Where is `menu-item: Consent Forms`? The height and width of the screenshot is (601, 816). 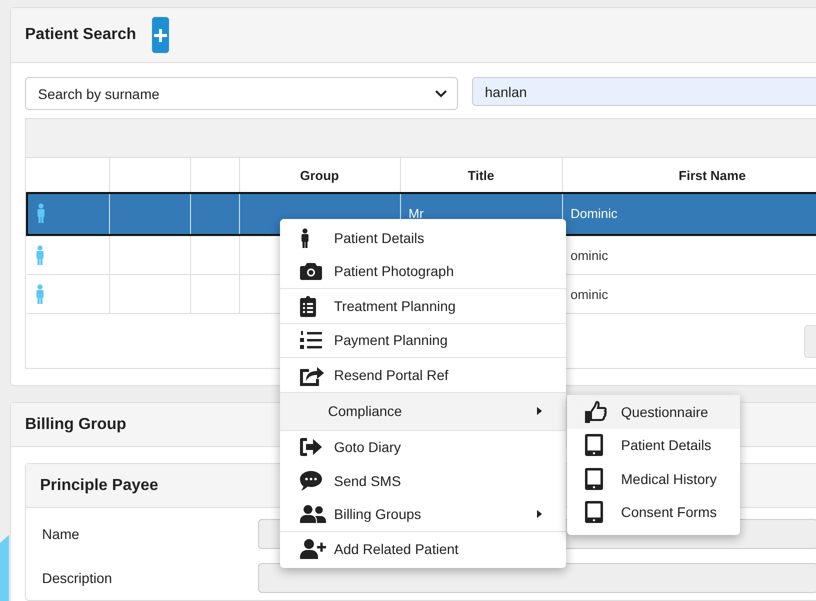 menu-item: Consent Forms is located at coordinates (653, 512).